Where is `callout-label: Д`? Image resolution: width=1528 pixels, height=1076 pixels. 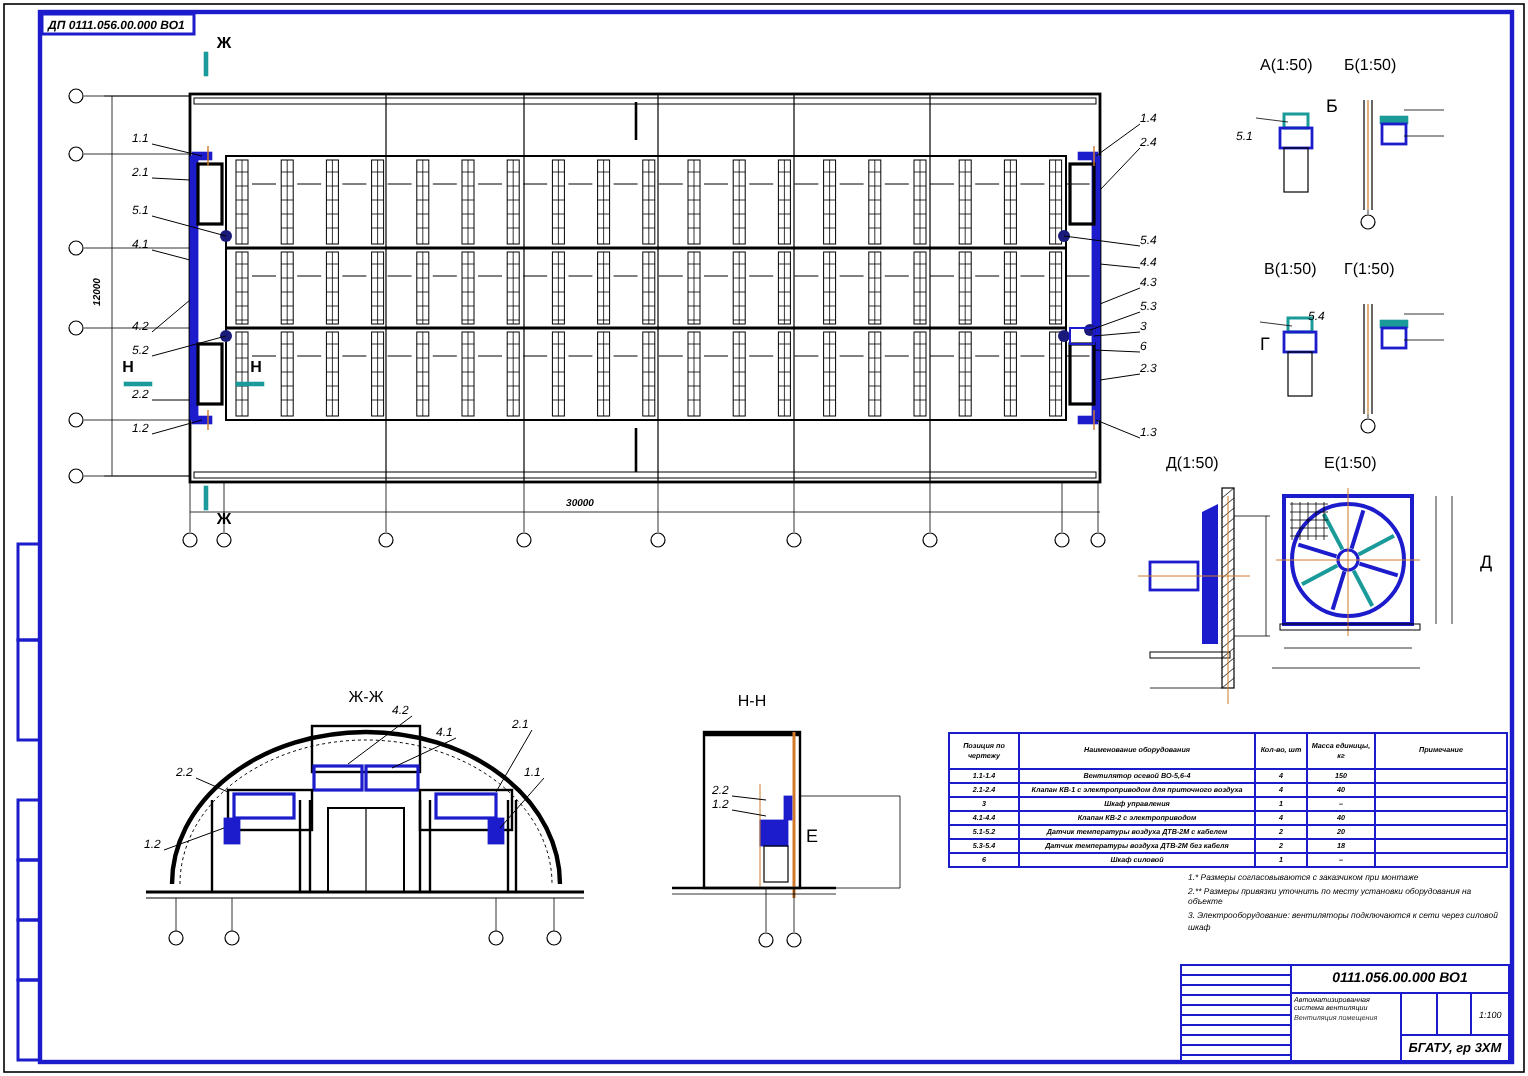 callout-label: Д is located at coordinates (1486, 562).